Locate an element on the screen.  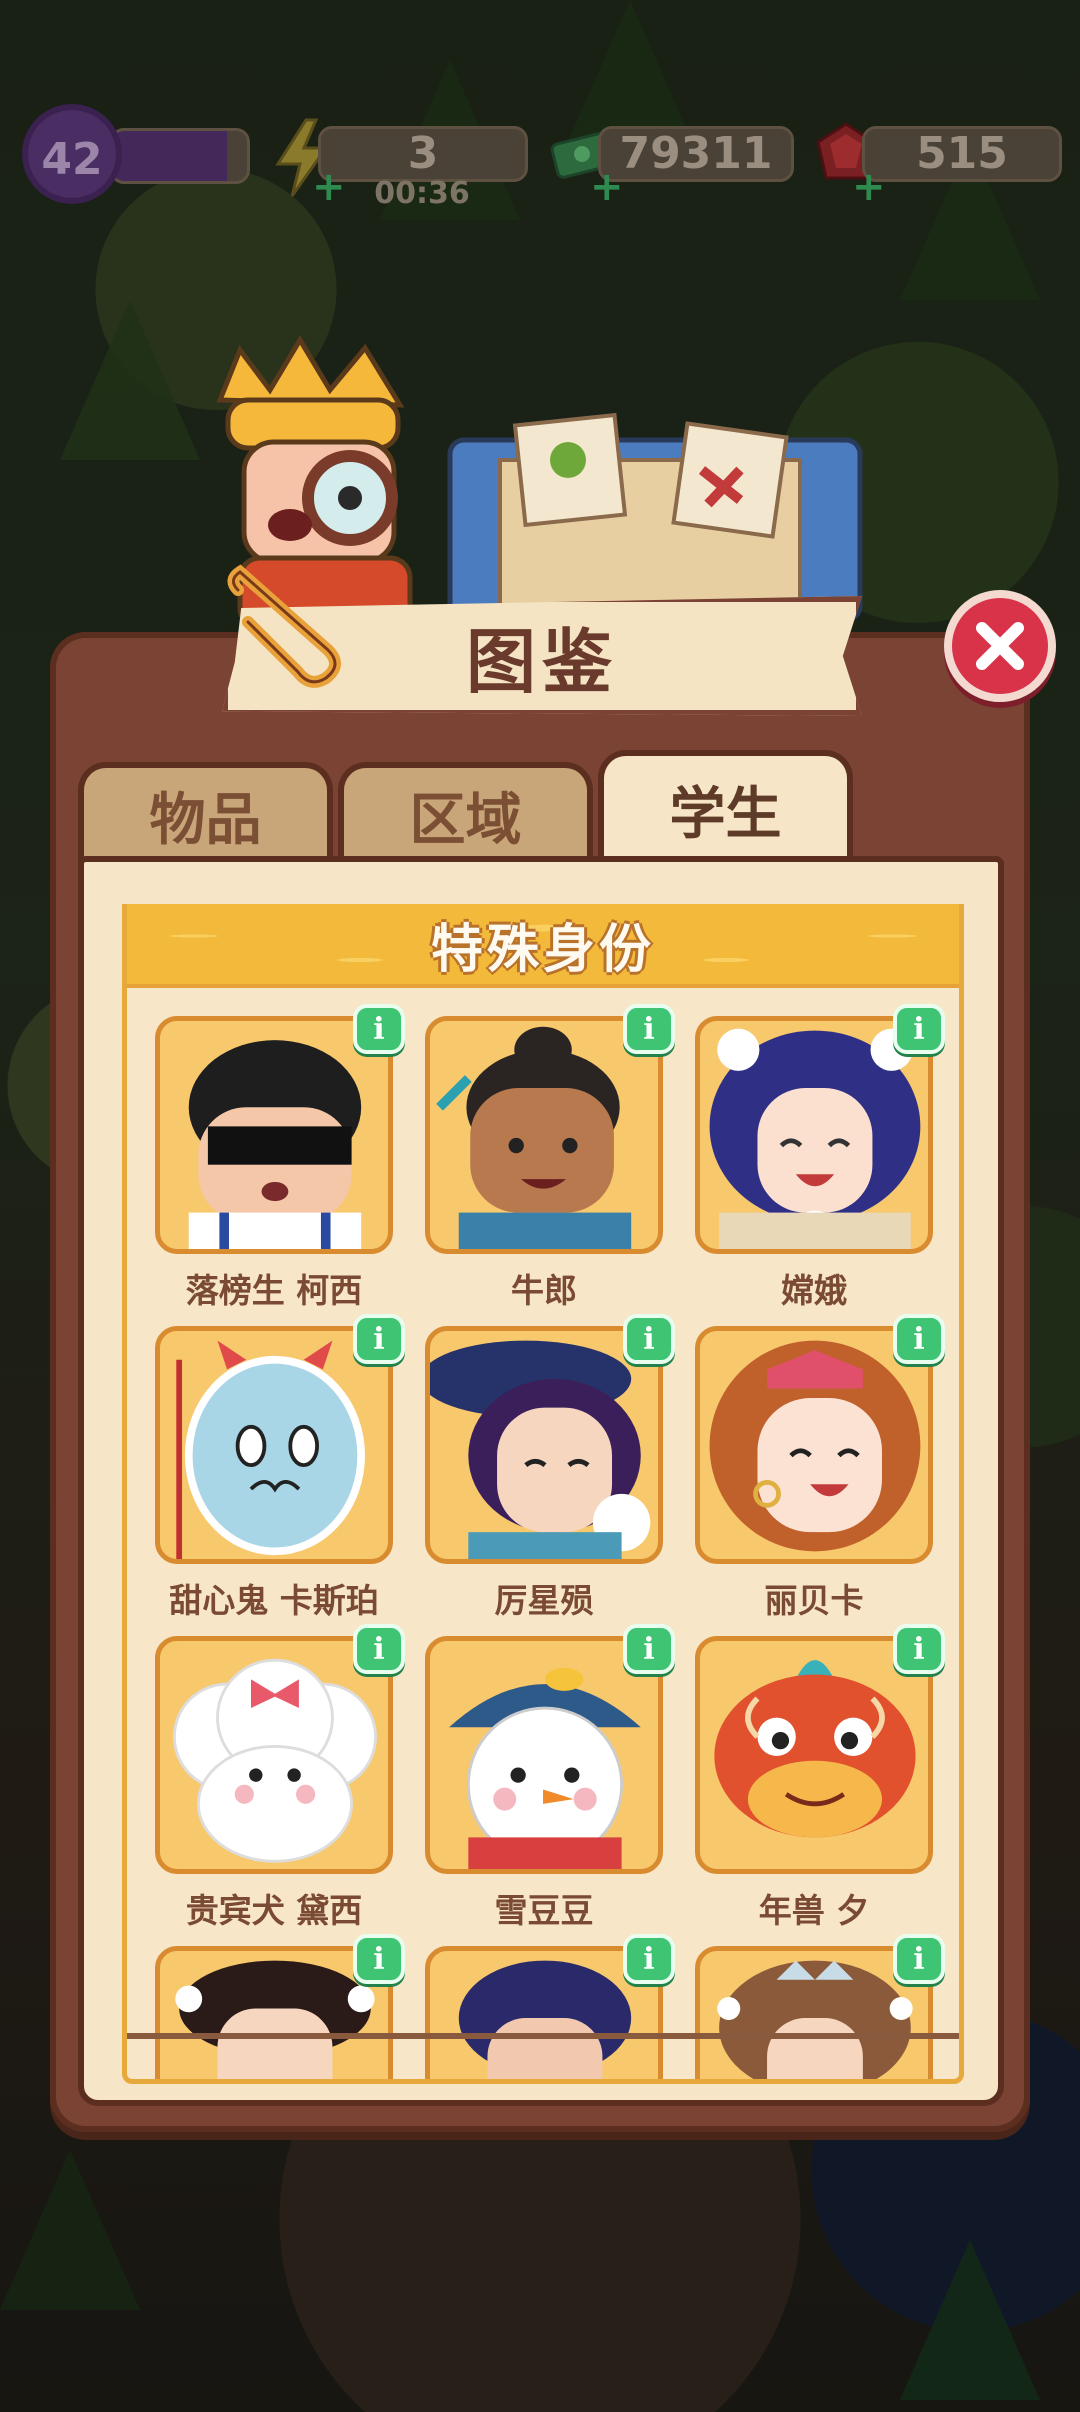
tab-students: 学生 is located at coordinates (725, 806).